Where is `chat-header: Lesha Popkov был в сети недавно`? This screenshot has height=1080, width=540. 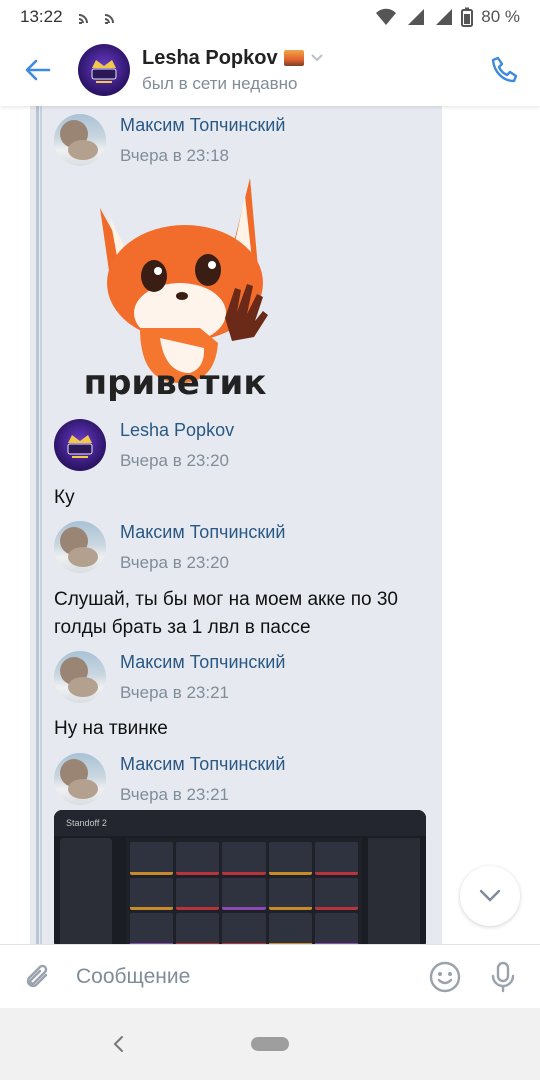 chat-header: Lesha Popkov был в сети недавно is located at coordinates (270, 70).